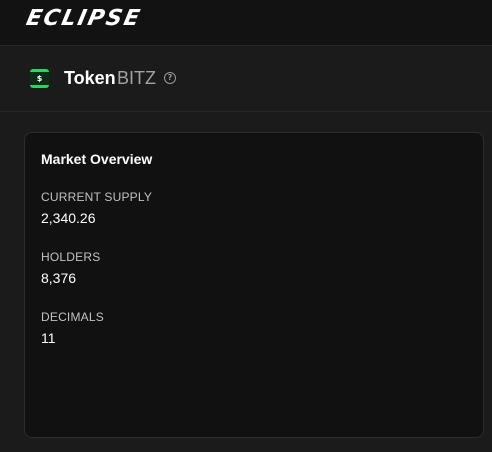 This screenshot has height=452, width=492. I want to click on token-title: Token, so click(90, 78).